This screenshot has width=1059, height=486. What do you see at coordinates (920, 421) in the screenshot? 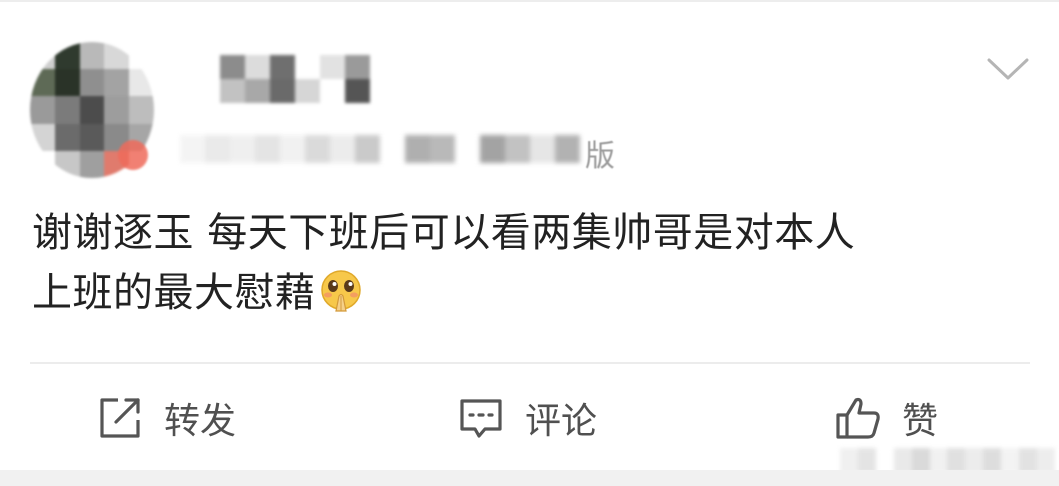
I see `like-label: 赞` at bounding box center [920, 421].